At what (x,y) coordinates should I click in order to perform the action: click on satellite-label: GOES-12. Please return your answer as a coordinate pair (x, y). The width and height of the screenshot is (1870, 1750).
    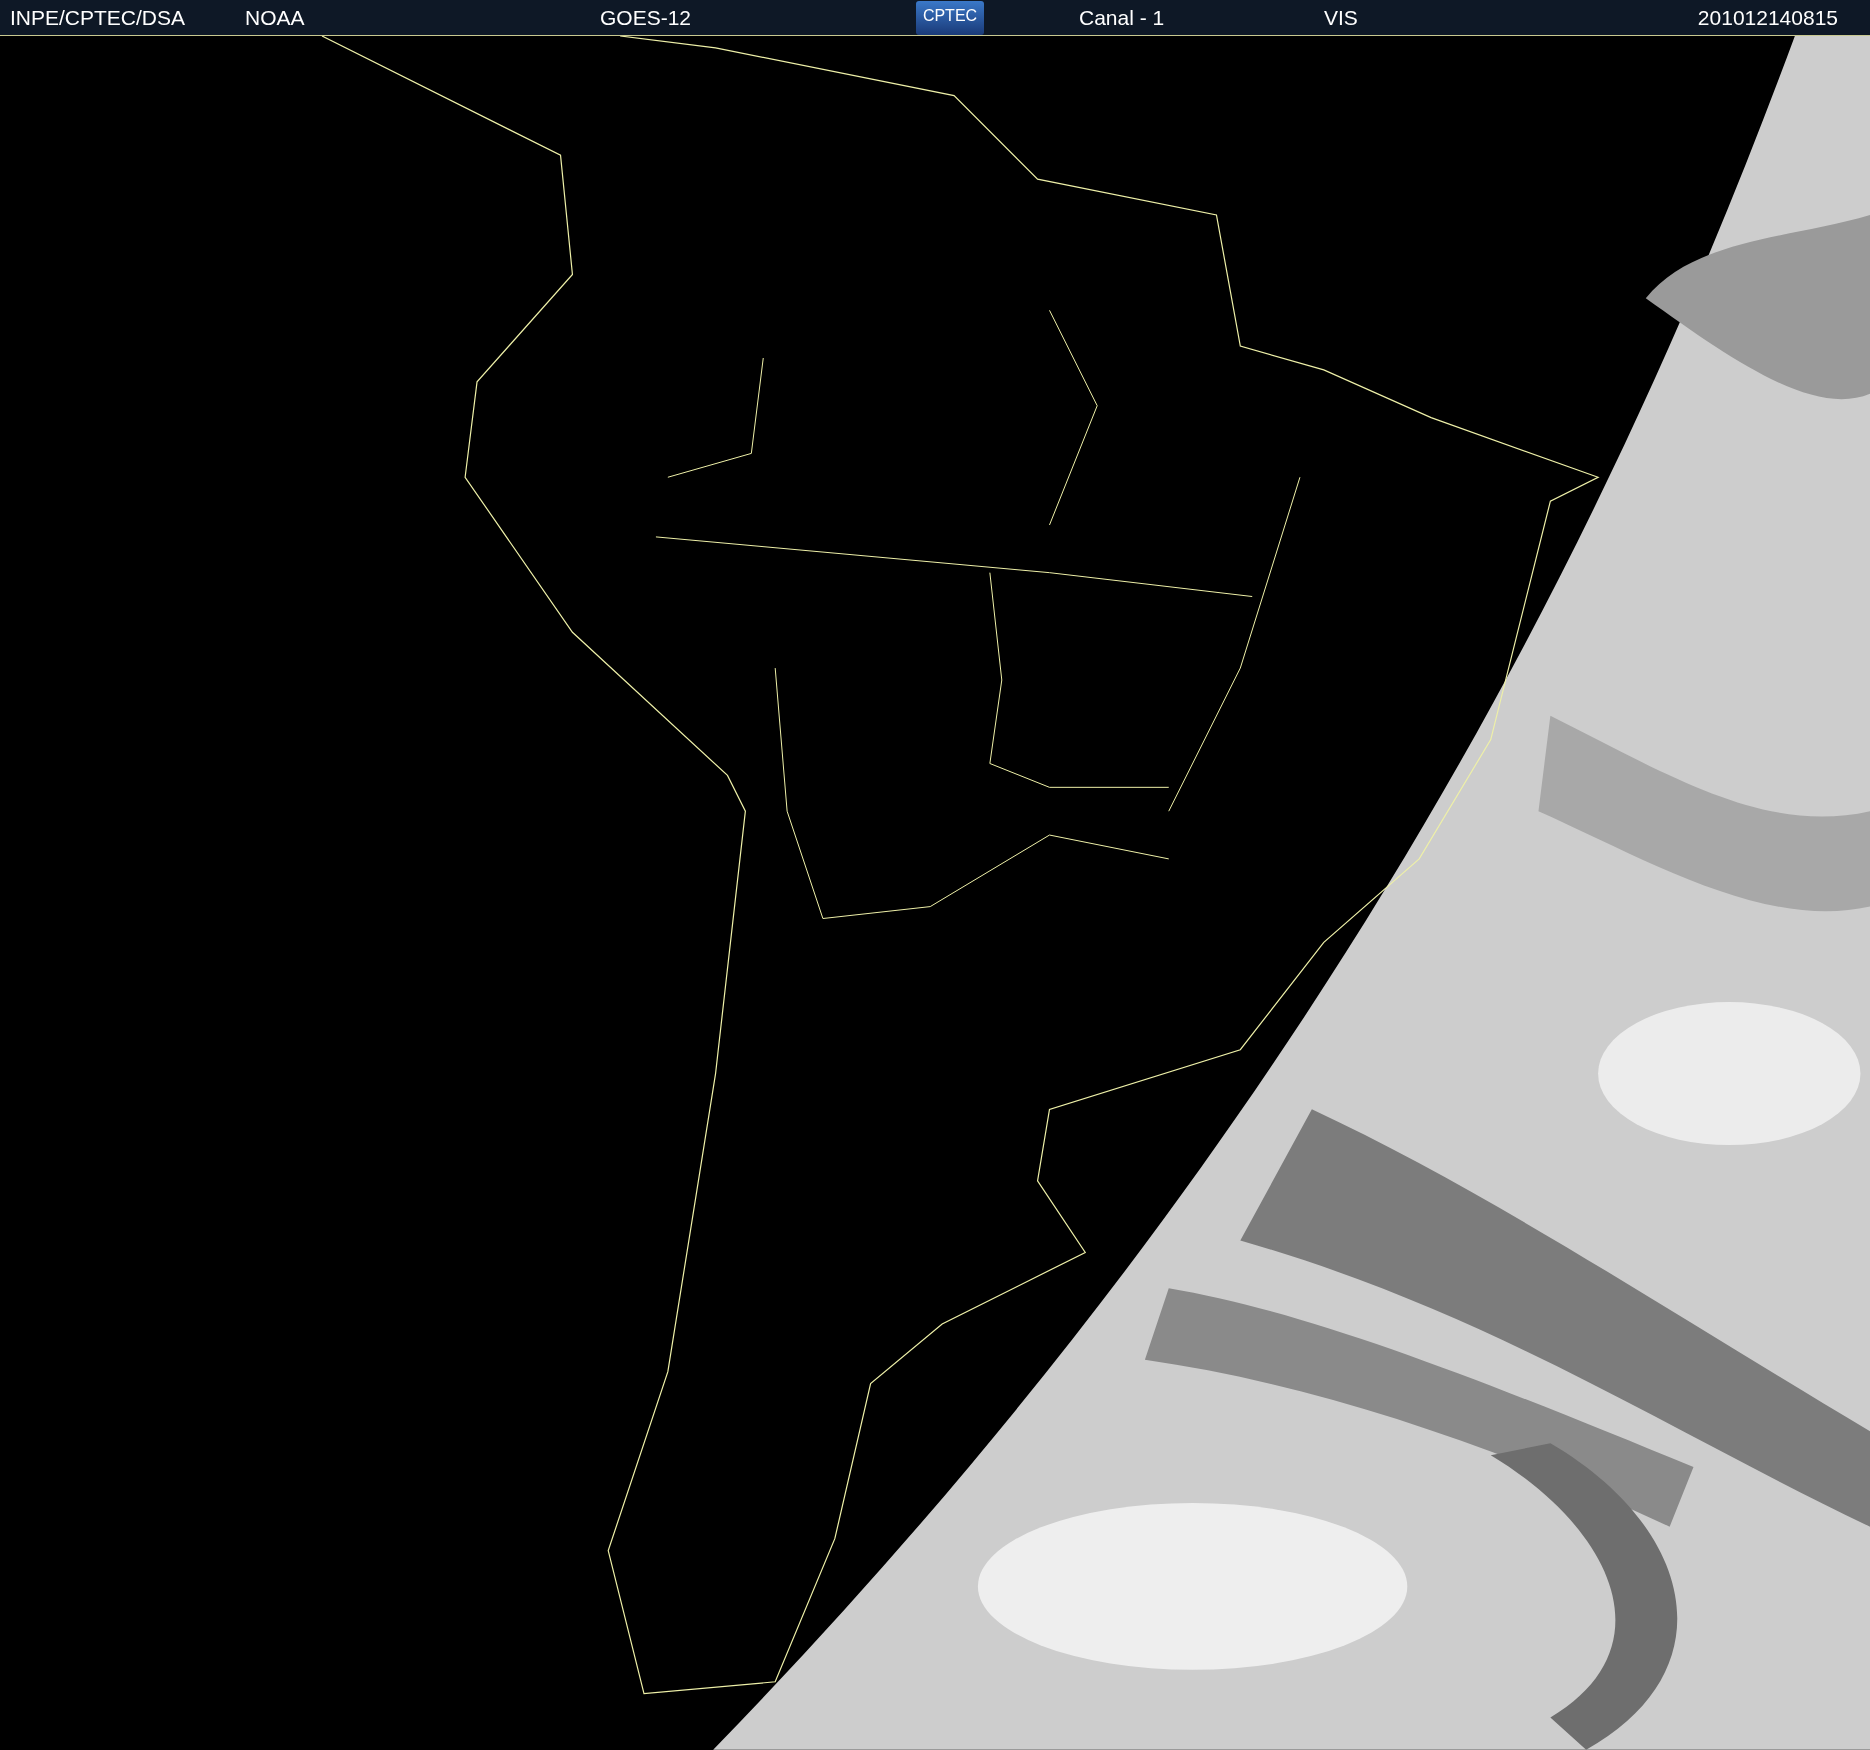
    Looking at the image, I should click on (646, 17).